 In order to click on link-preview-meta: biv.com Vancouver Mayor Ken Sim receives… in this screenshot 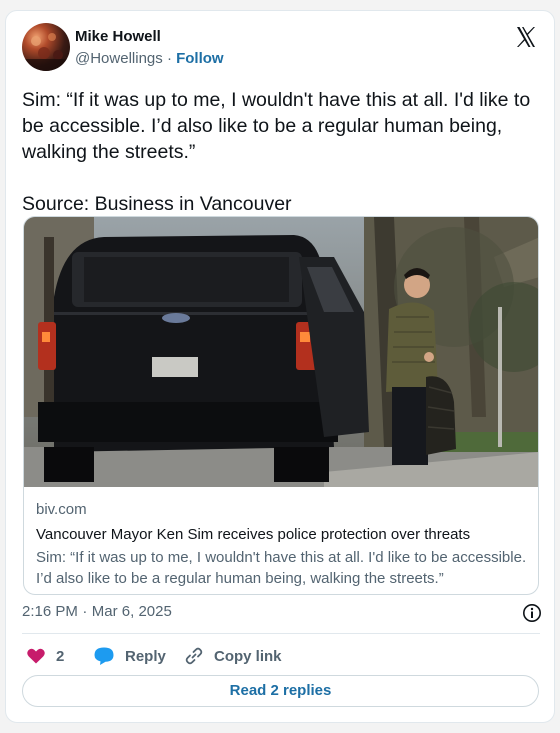, I will do `click(284, 545)`.